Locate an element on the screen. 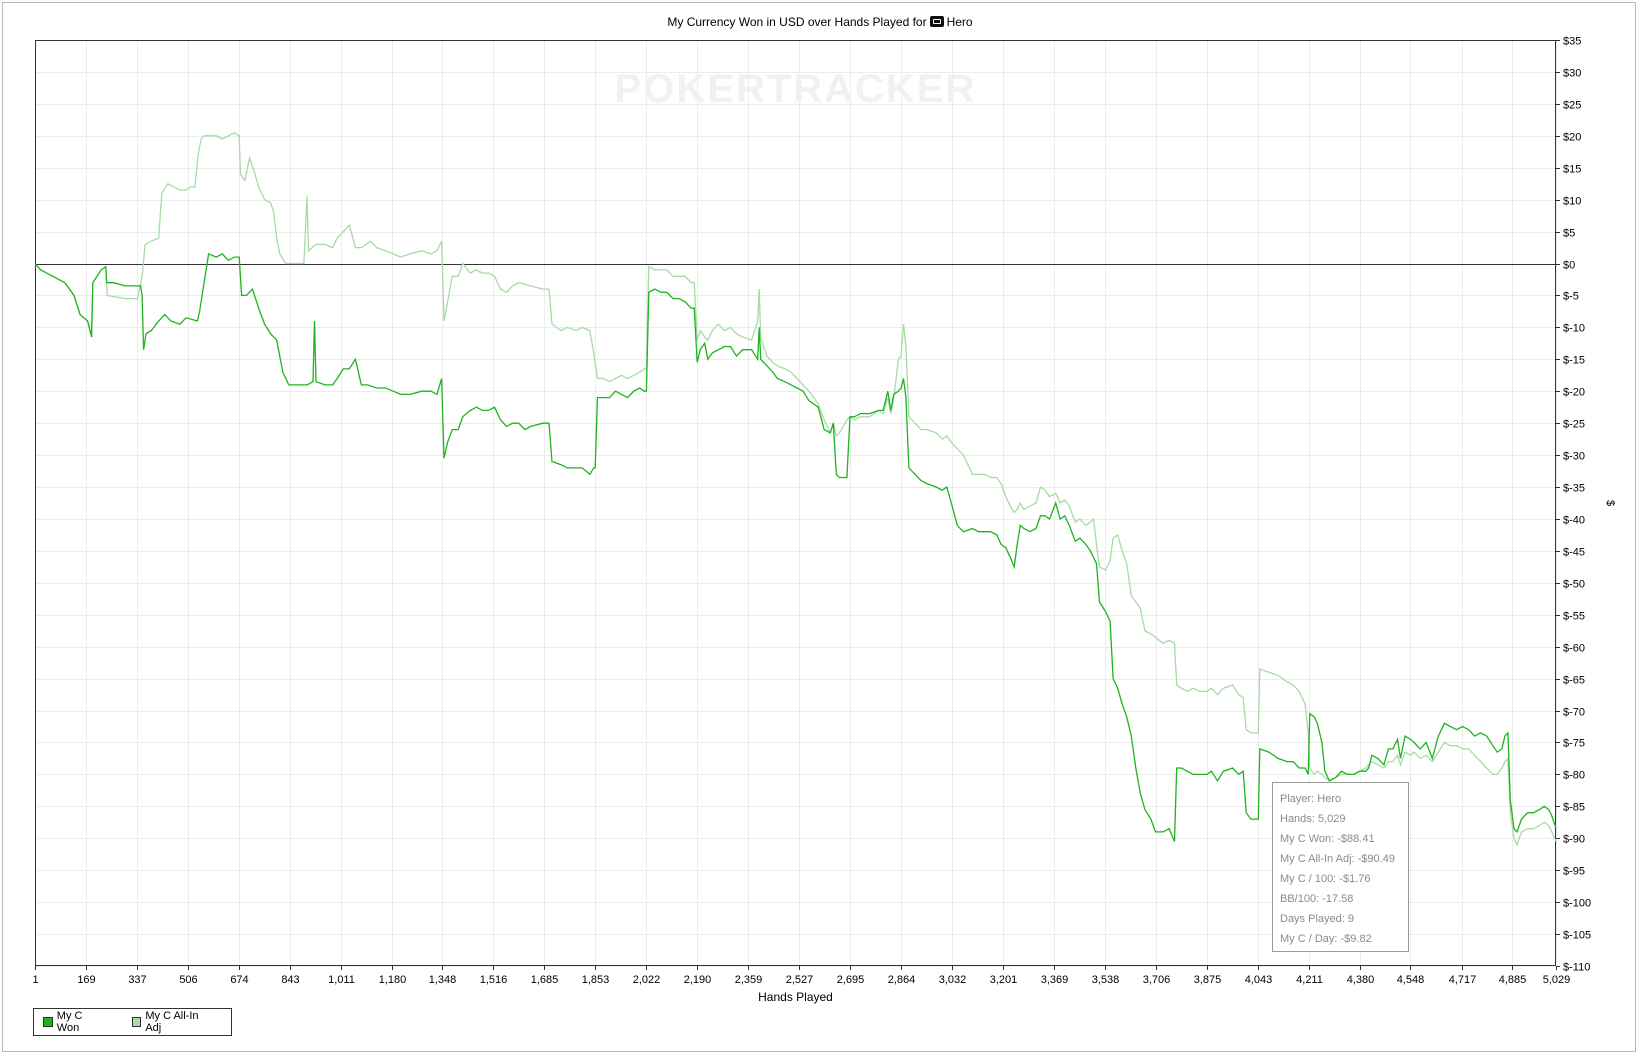 This screenshot has width=1640, height=1056. y-tick-label: $-20 is located at coordinates (1574, 393).